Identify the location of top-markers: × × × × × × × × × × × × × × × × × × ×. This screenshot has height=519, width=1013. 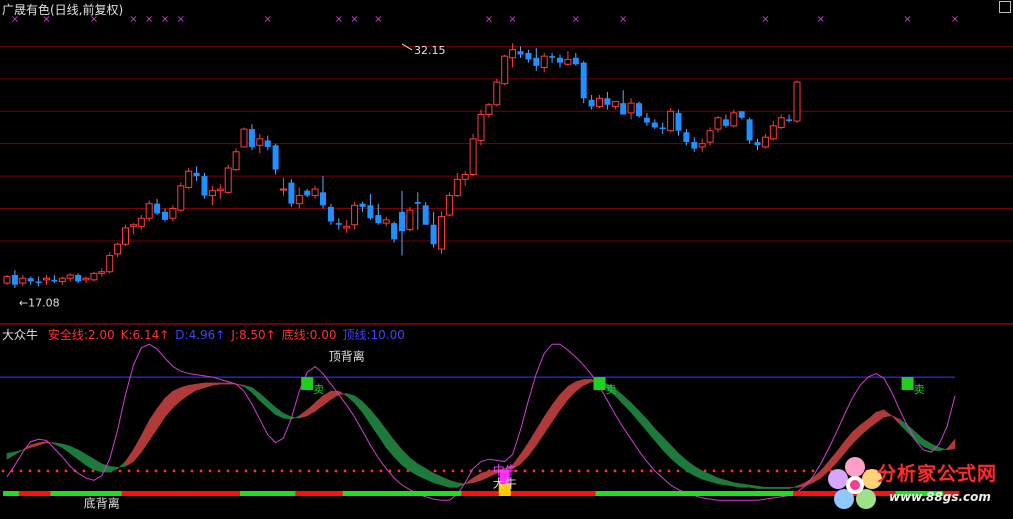
(485, 19).